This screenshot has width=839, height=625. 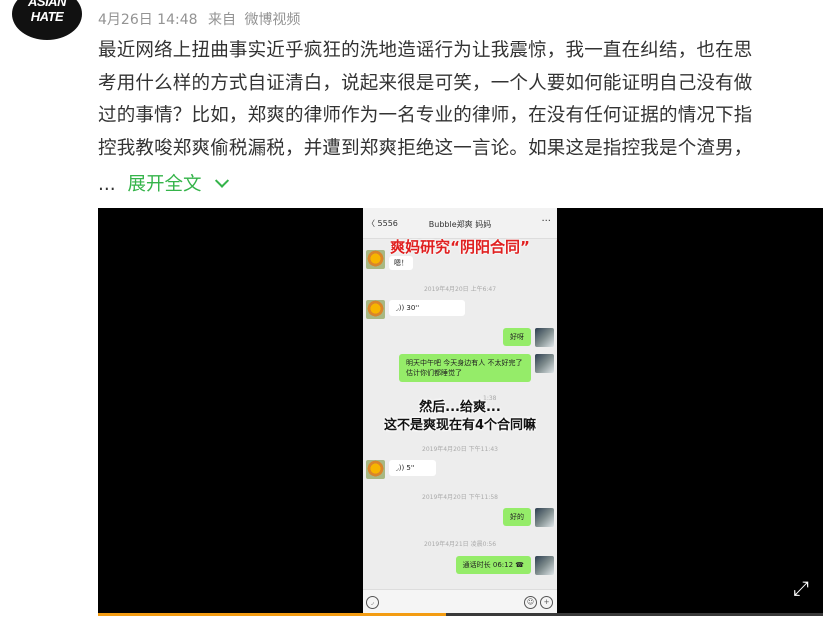 I want to click on fullscreen-icon: ⤢, so click(x=801, y=588).